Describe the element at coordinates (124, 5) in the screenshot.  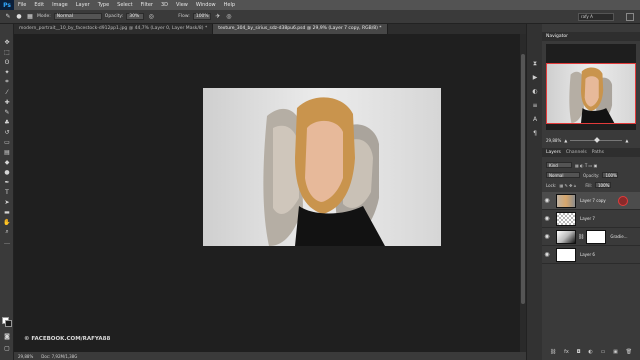
I see `menu-select: Select` at that location.